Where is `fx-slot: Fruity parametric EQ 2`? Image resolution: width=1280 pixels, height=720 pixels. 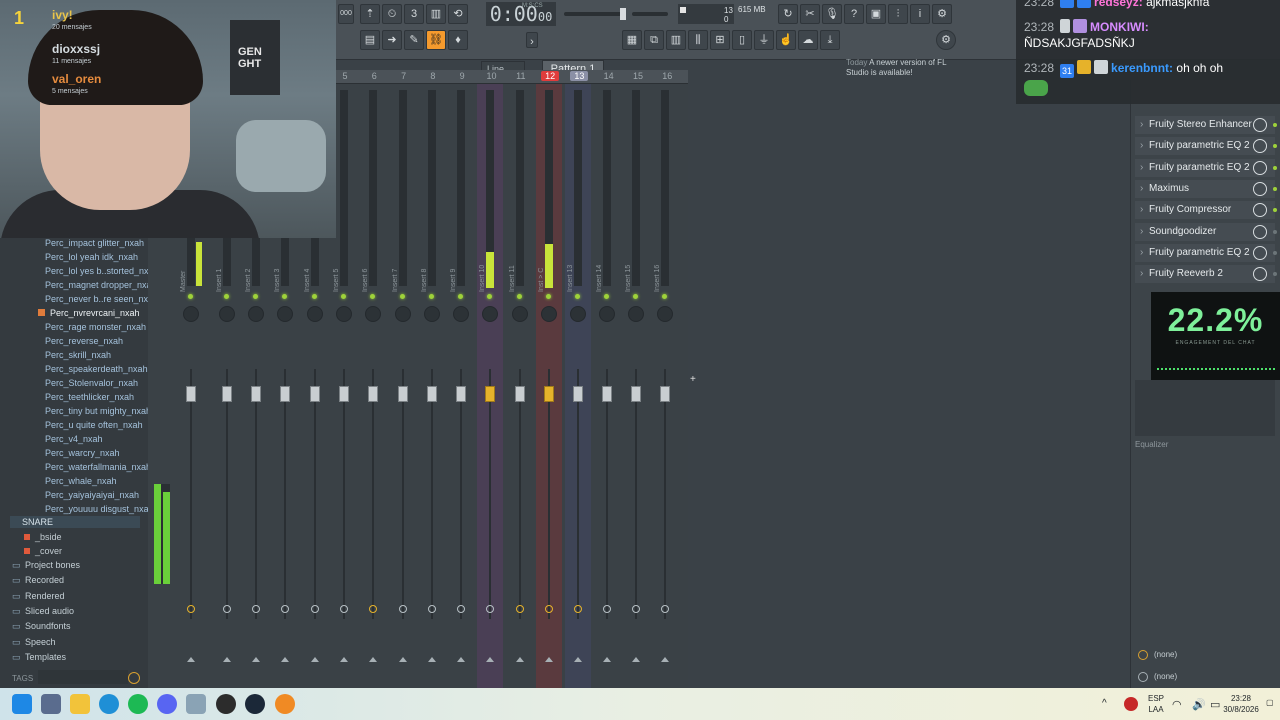
fx-slot: Fruity parametric EQ 2 is located at coordinates (1205, 146).